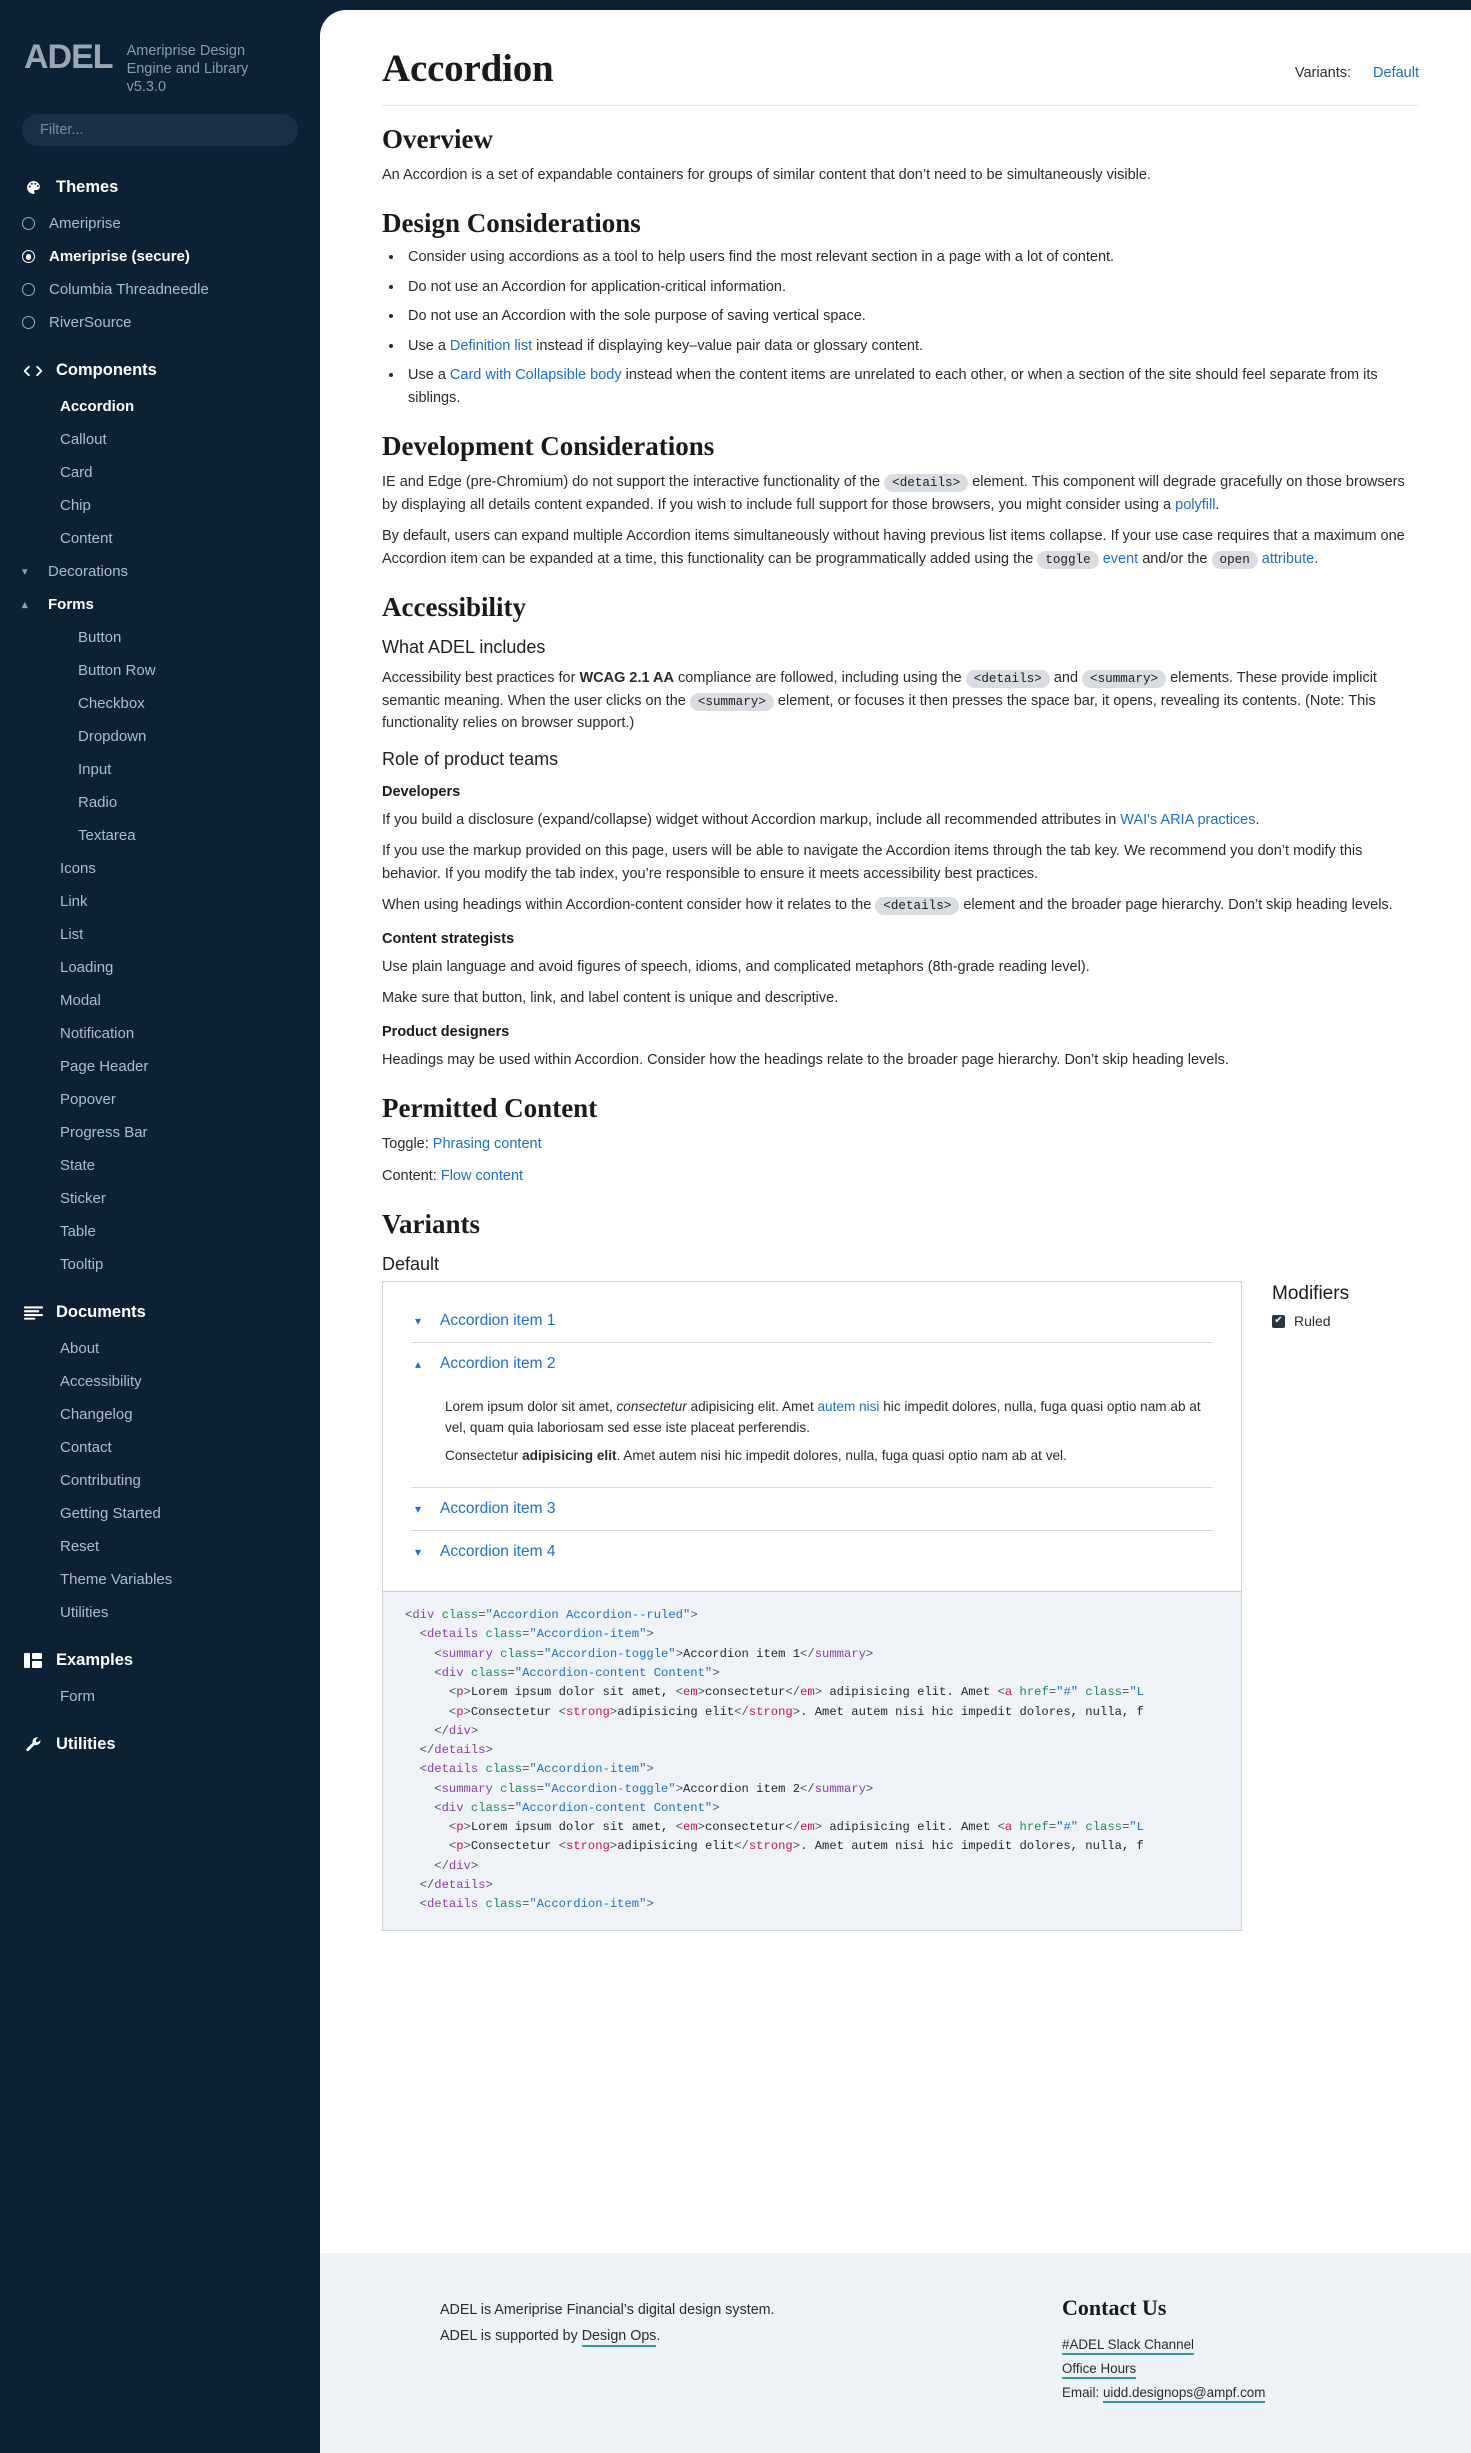 This screenshot has height=2453, width=1471. I want to click on theme-option-ameriprise: Ameriprise, so click(160, 223).